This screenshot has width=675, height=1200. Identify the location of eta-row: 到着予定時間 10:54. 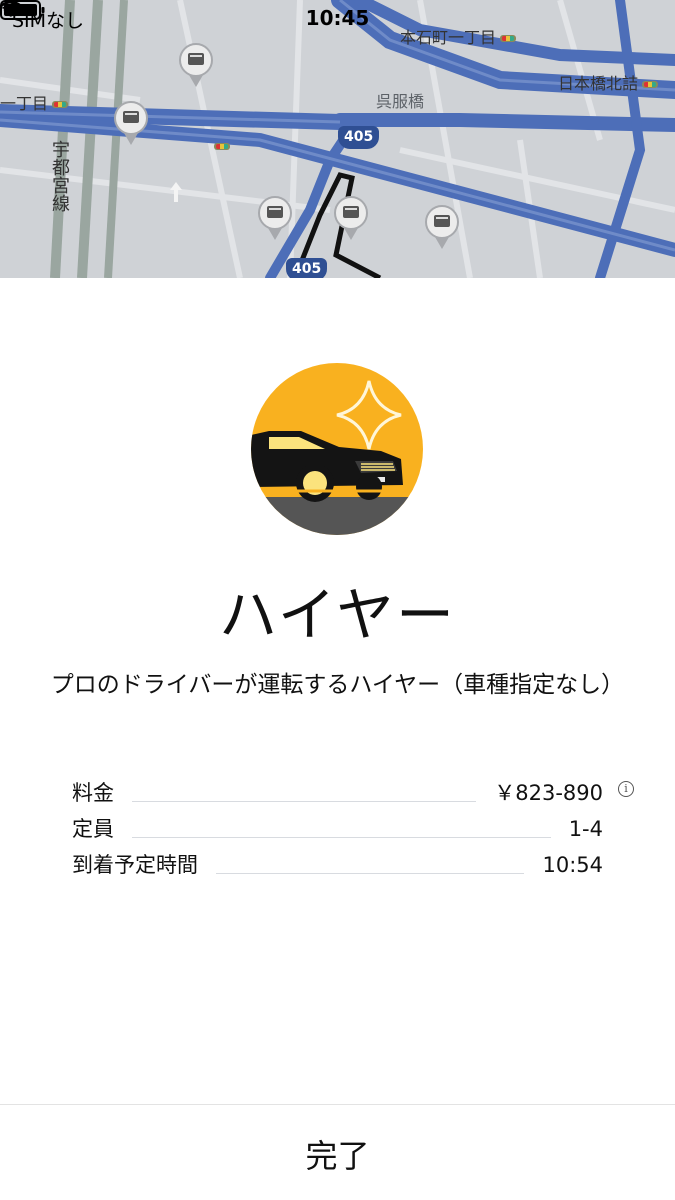
(354, 862).